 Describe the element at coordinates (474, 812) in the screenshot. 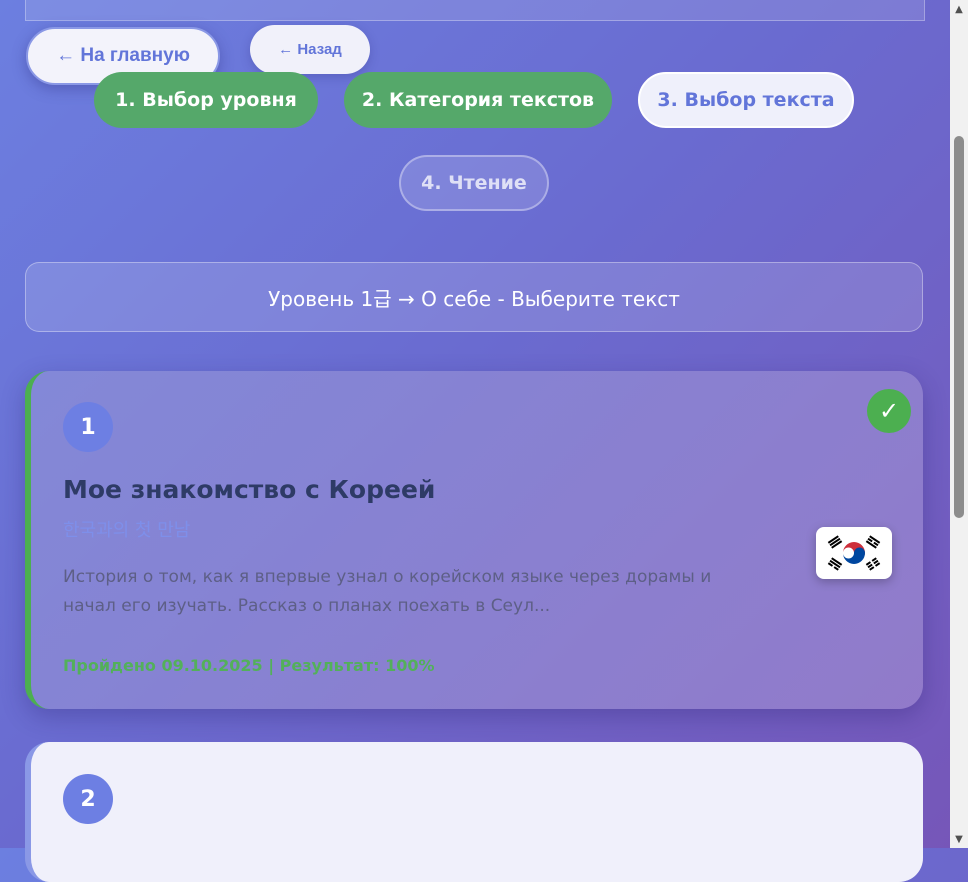

I see `text-card: 2` at that location.